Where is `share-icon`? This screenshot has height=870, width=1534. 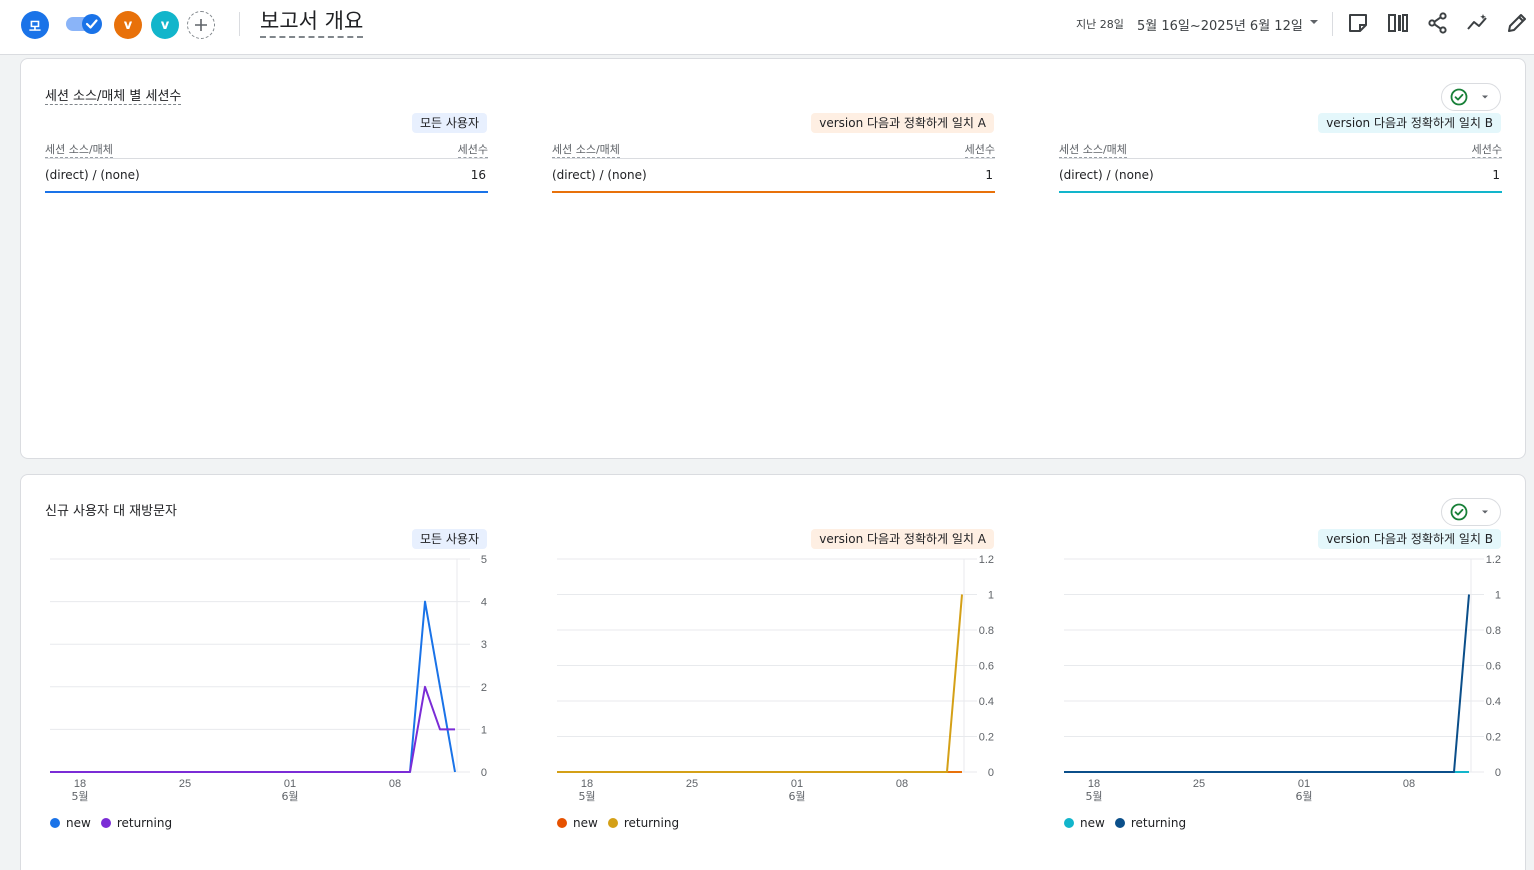 share-icon is located at coordinates (1438, 23).